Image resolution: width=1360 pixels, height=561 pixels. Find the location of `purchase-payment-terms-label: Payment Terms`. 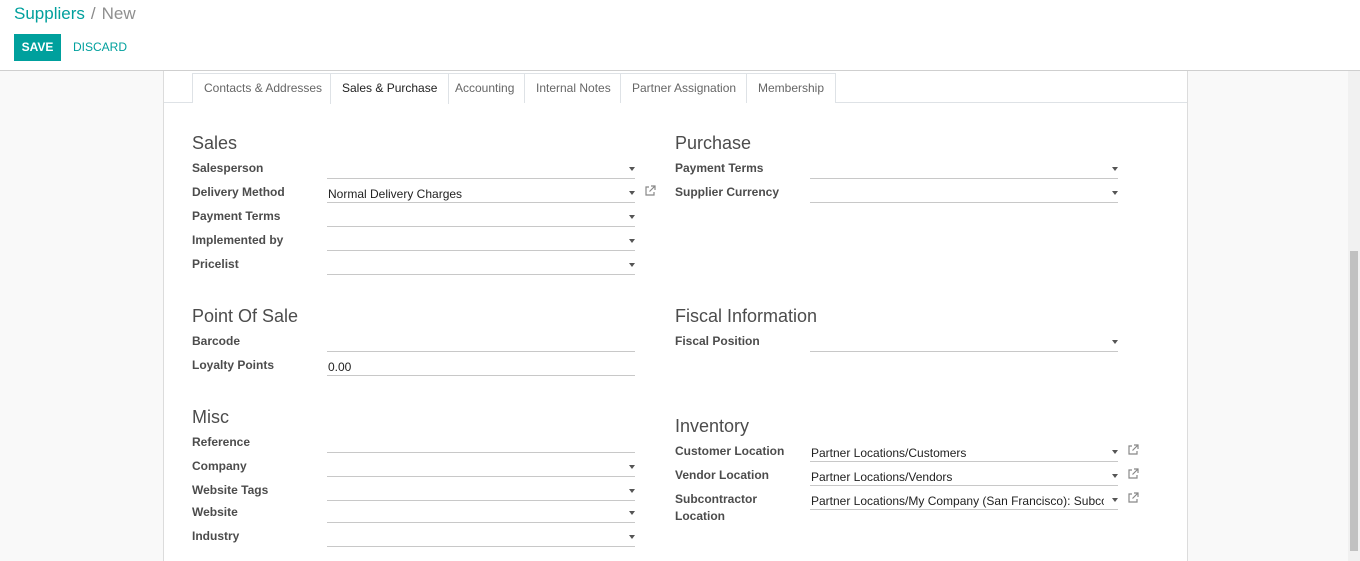

purchase-payment-terms-label: Payment Terms is located at coordinates (719, 168).